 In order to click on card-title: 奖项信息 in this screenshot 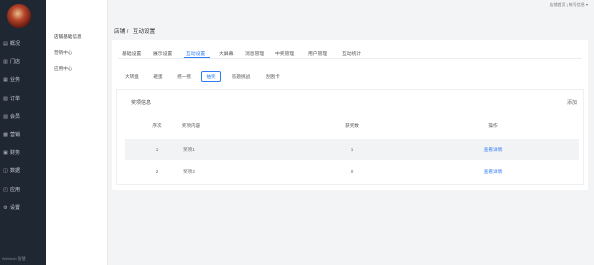, I will do `click(141, 103)`.